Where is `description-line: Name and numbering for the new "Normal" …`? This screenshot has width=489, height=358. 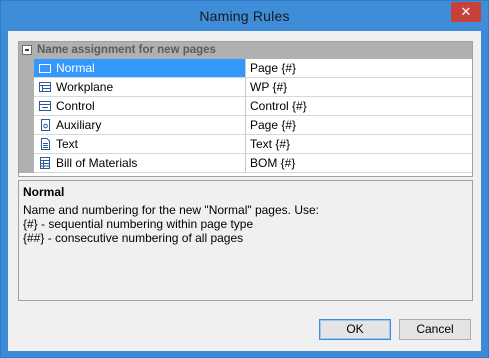
description-line: Name and numbering for the new "Normal" … is located at coordinates (171, 210).